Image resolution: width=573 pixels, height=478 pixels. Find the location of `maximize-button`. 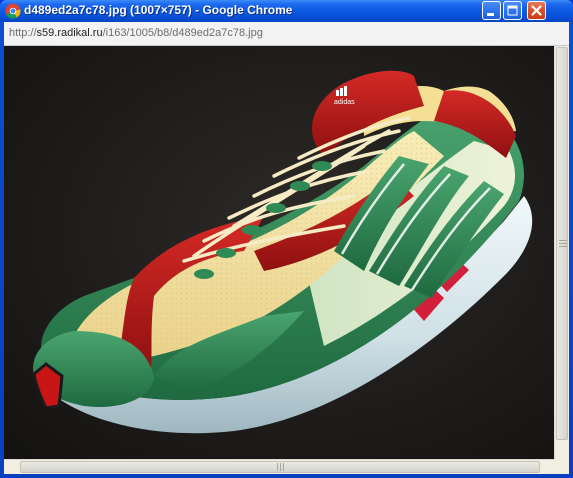

maximize-button is located at coordinates (512, 10).